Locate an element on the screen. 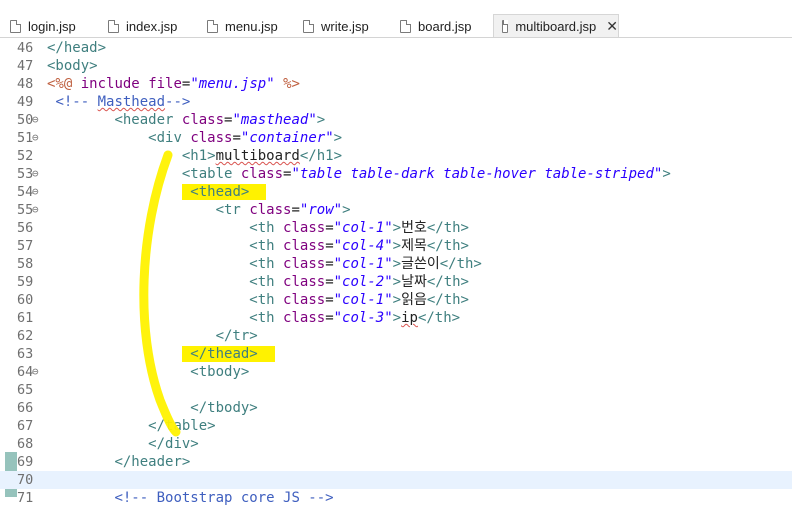  line-code: <div class="container"> is located at coordinates (245, 138).